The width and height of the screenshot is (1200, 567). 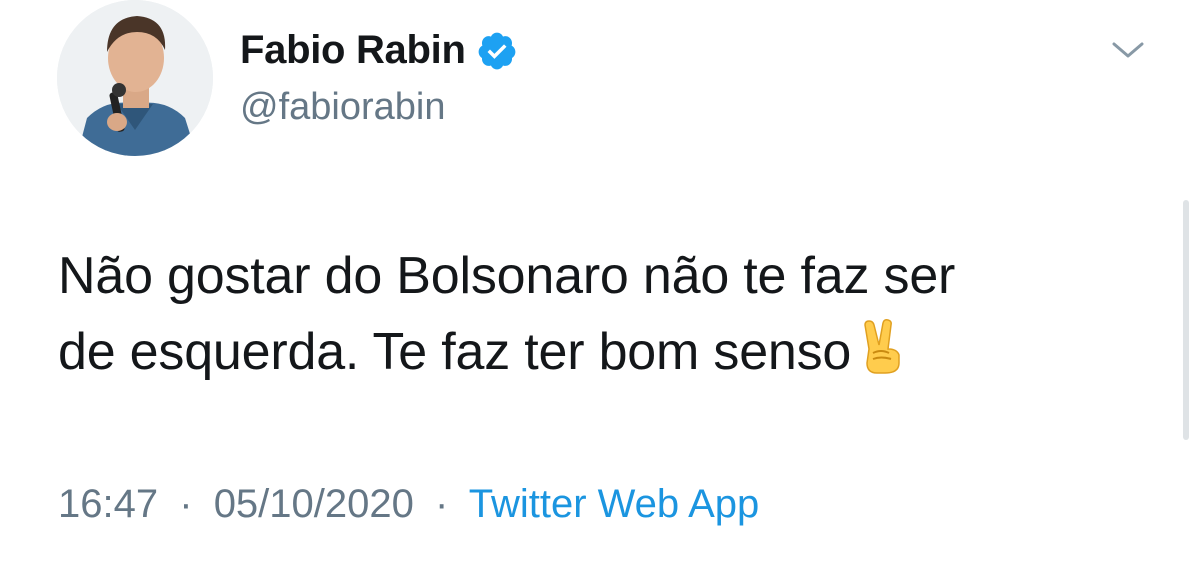 I want to click on chevron-down-icon, so click(x=1128, y=50).